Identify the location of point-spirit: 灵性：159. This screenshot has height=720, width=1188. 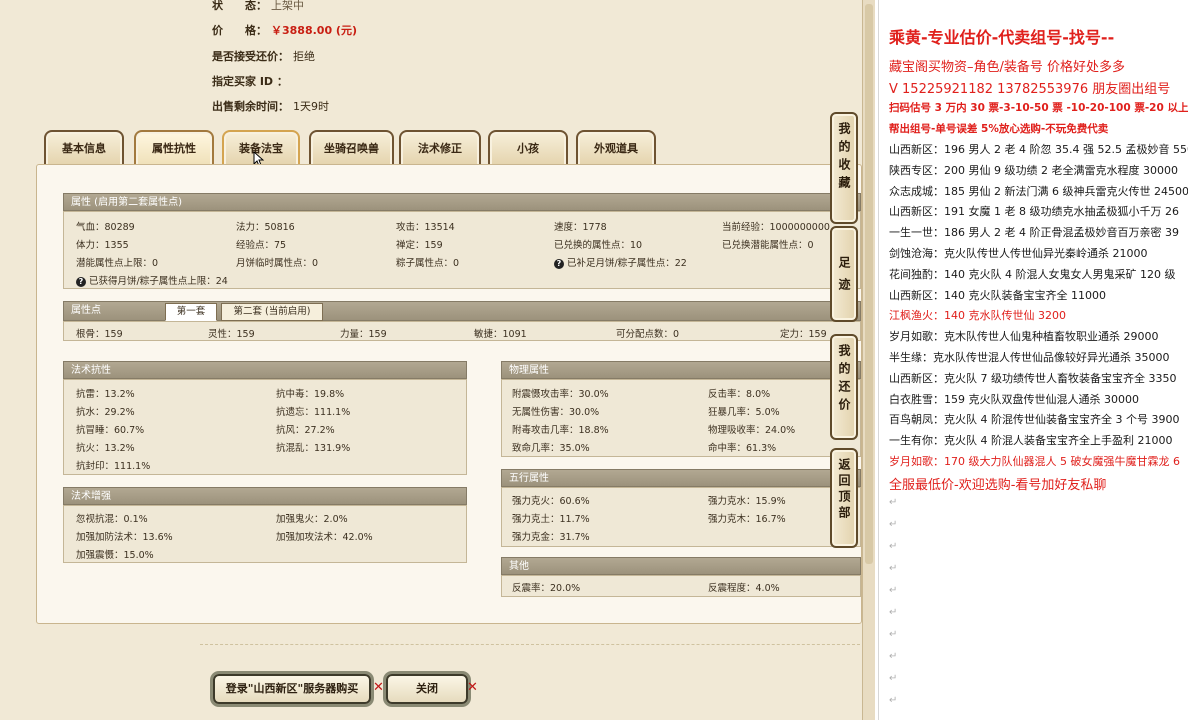
(231, 334).